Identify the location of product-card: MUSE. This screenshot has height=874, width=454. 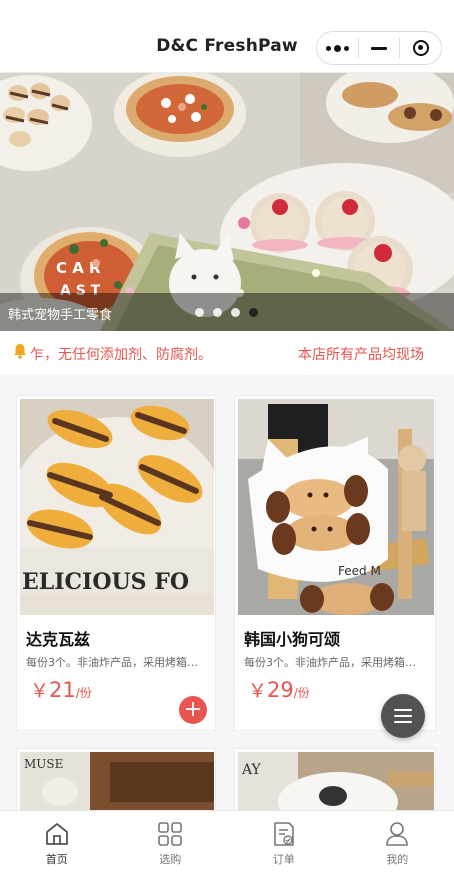
(116, 783).